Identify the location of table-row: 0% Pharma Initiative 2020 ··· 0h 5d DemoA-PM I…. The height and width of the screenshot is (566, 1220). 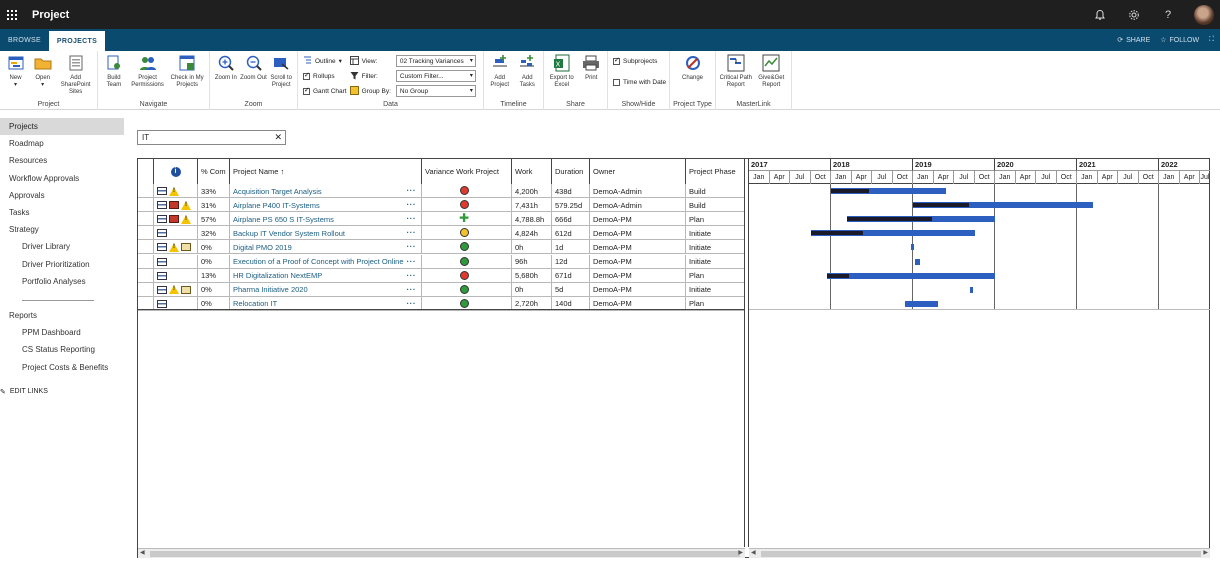
(441, 289).